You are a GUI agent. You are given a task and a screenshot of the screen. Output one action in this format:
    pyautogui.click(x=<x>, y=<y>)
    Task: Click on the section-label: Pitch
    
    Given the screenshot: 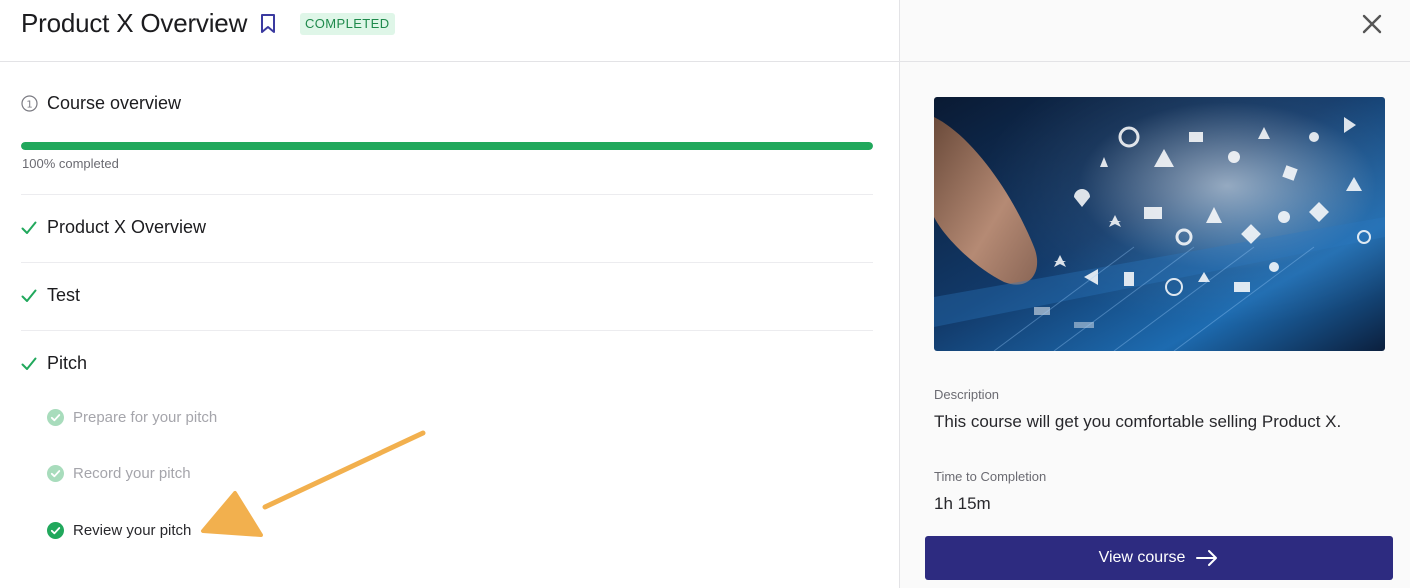 What is the action you would take?
    pyautogui.click(x=67, y=363)
    